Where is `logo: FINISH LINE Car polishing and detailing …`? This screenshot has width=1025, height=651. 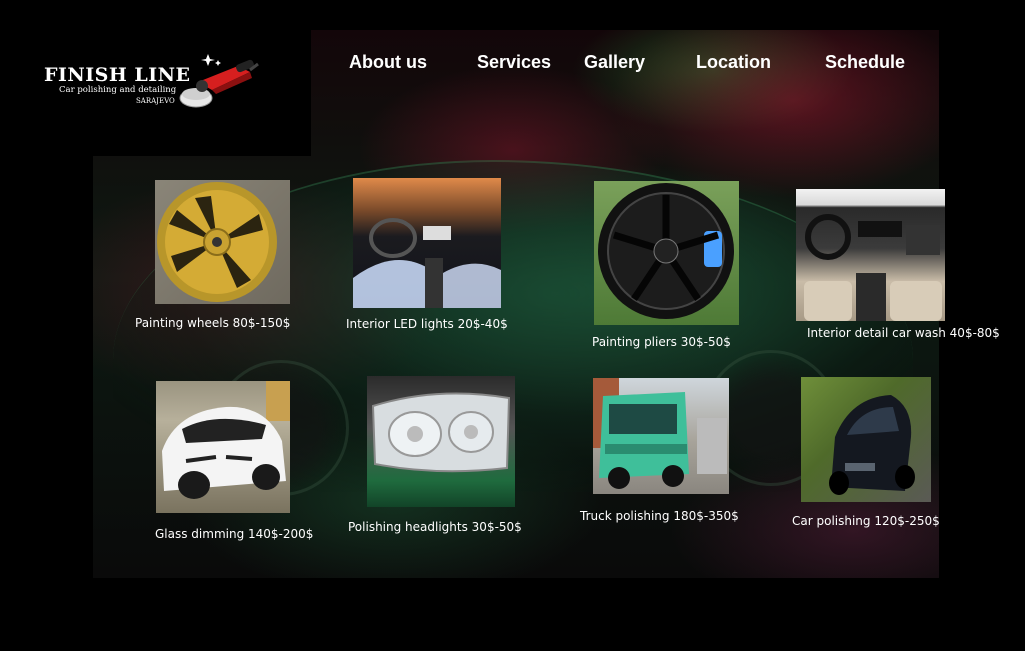 logo: FINISH LINE Car polishing and detailing … is located at coordinates (170, 93).